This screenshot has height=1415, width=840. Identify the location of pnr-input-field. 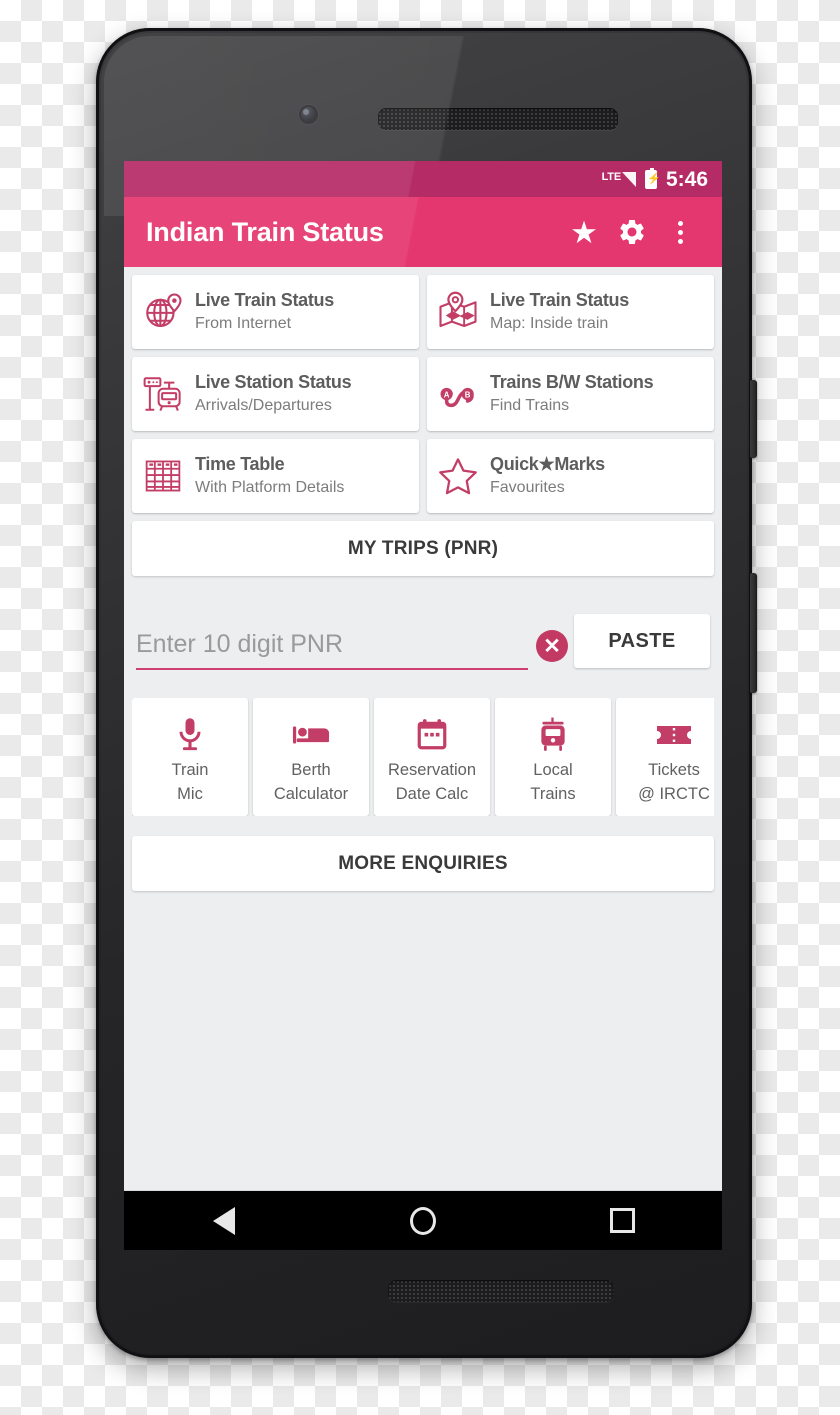
(332, 650).